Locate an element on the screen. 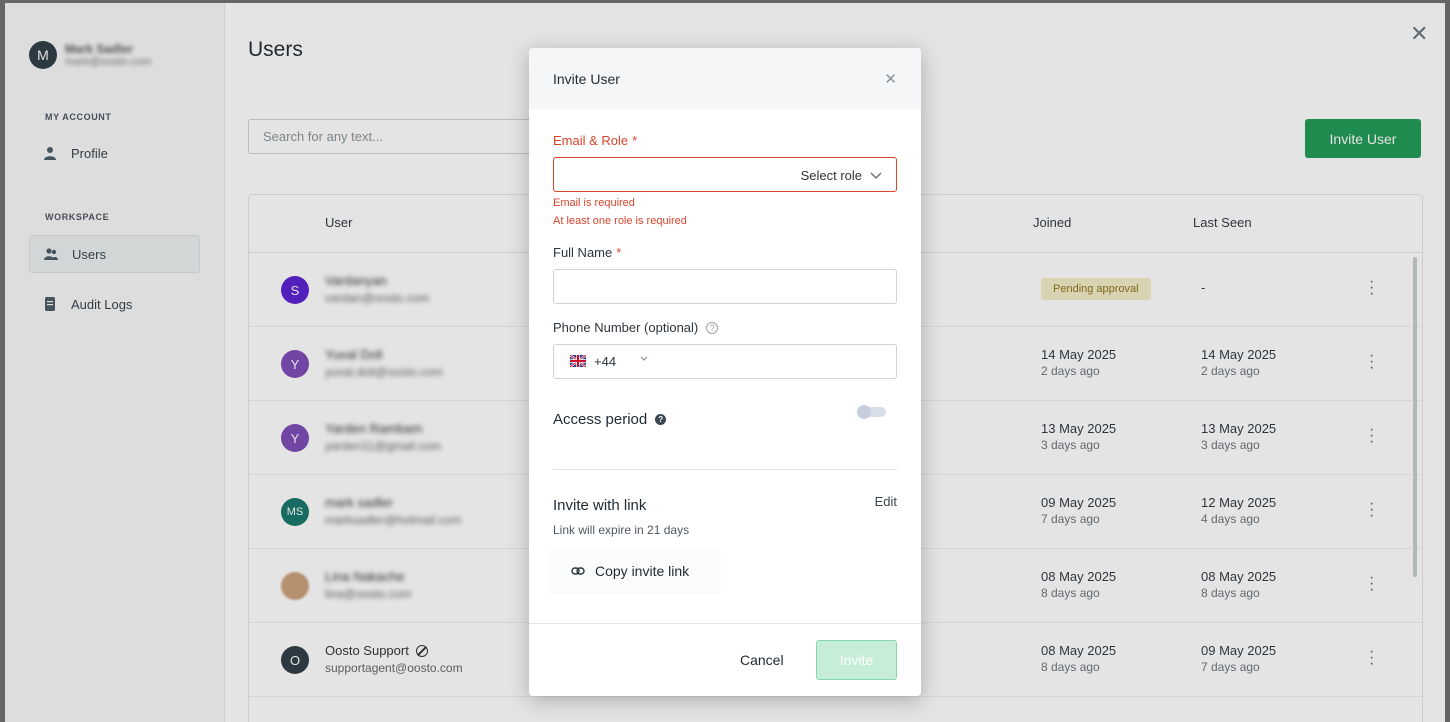  copy-invite-link-label: Copy invite link is located at coordinates (642, 571).